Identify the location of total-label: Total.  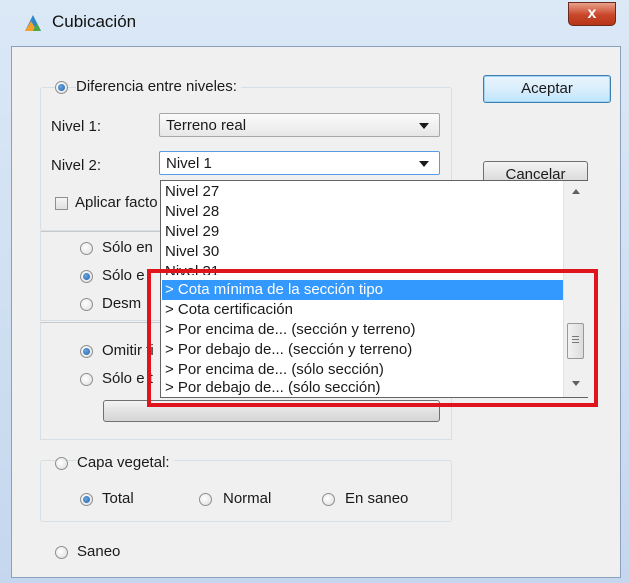
(118, 498).